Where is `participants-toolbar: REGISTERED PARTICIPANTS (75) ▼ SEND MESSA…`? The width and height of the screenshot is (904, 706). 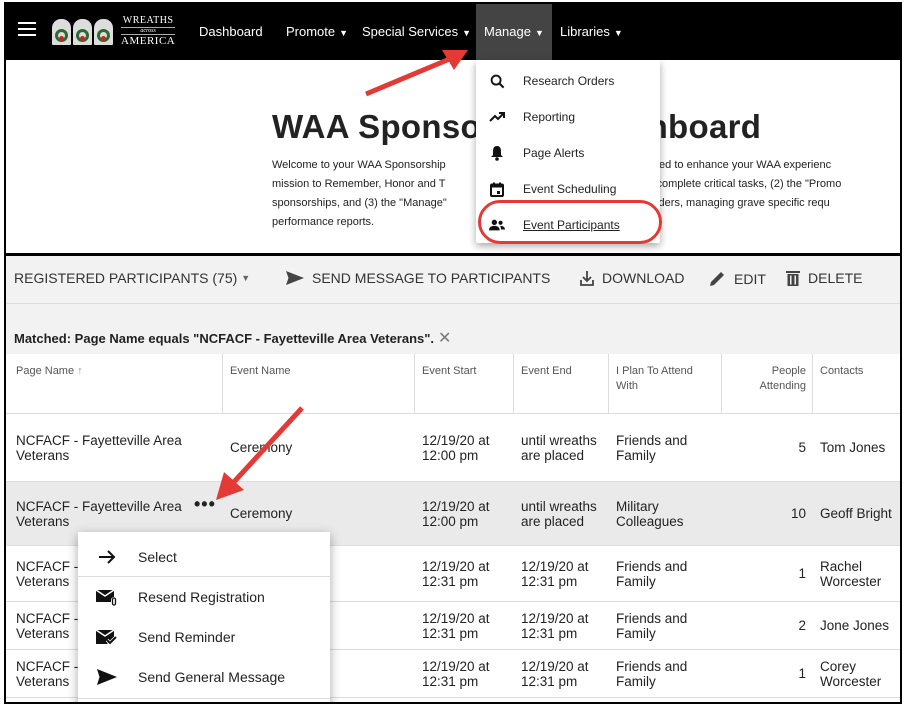
participants-toolbar: REGISTERED PARTICIPANTS (75) ▼ SEND MESSA… is located at coordinates (453, 280).